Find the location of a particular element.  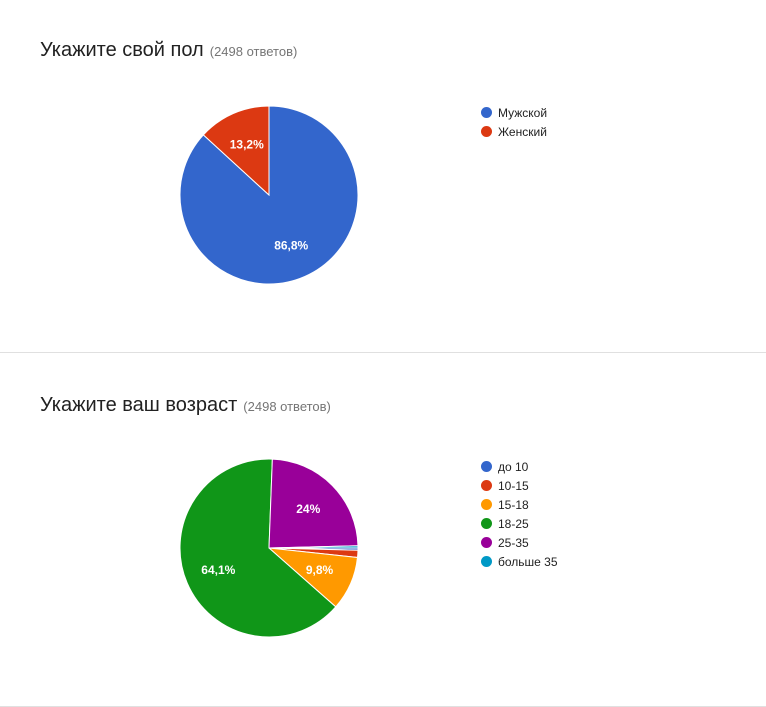

age-legend-item-2: 15-18 is located at coordinates (519, 504).